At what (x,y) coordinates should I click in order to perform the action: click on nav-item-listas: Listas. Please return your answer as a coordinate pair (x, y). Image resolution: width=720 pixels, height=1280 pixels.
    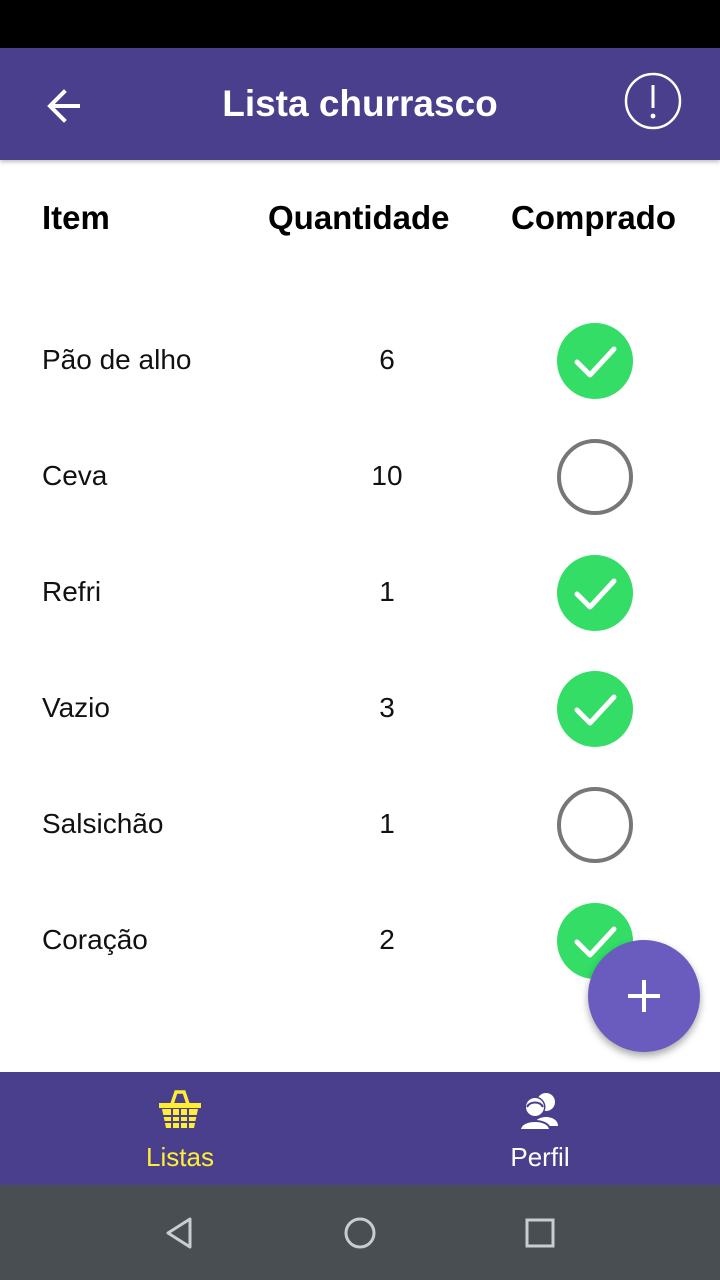
    Looking at the image, I should click on (180, 1128).